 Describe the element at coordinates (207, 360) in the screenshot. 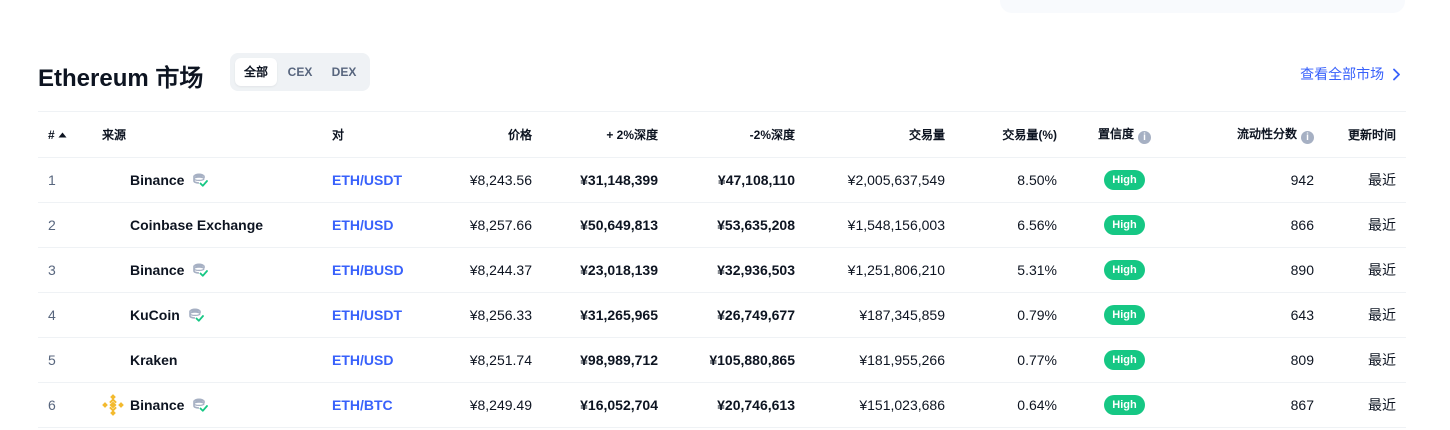

I see `source-cell: Kraken` at that location.